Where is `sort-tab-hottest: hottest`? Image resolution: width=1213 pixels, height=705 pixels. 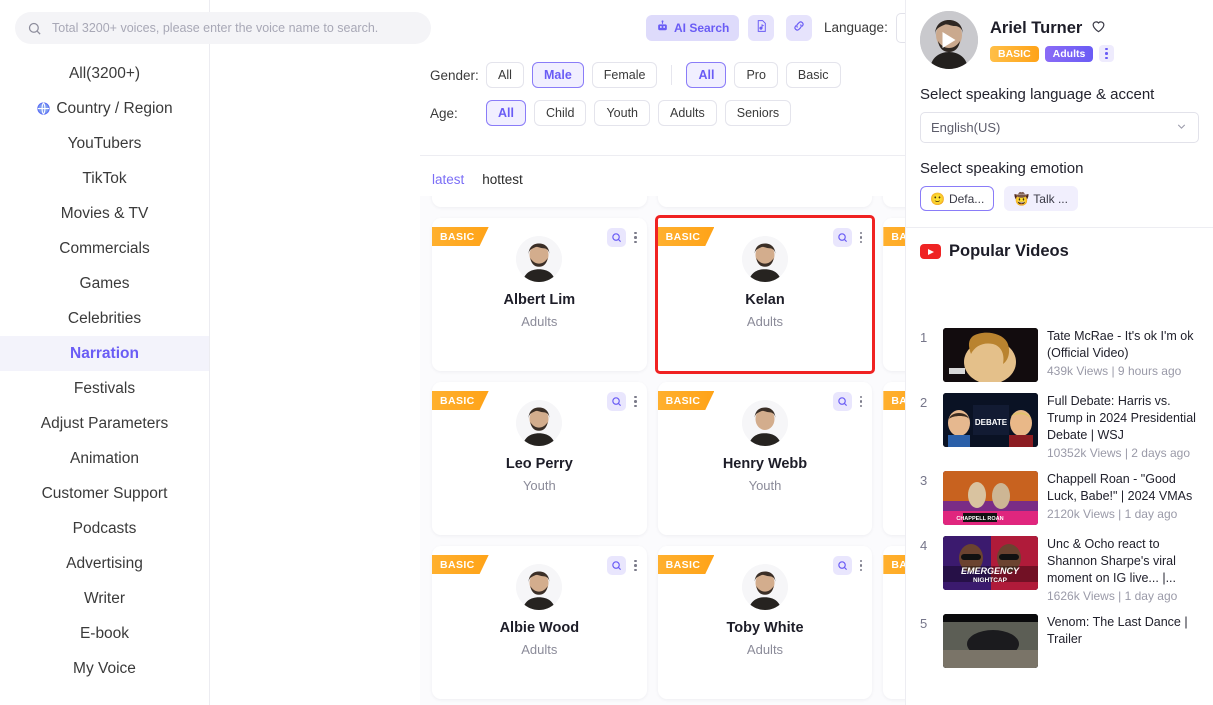 sort-tab-hottest: hottest is located at coordinates (502, 179).